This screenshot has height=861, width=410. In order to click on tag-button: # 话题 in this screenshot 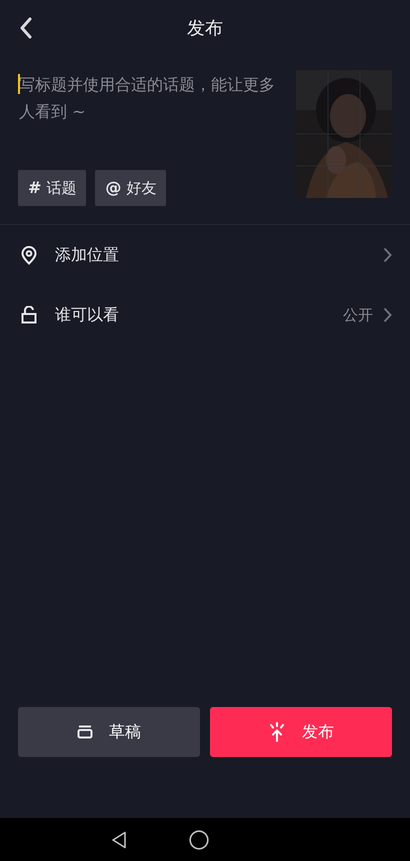, I will do `click(52, 188)`.